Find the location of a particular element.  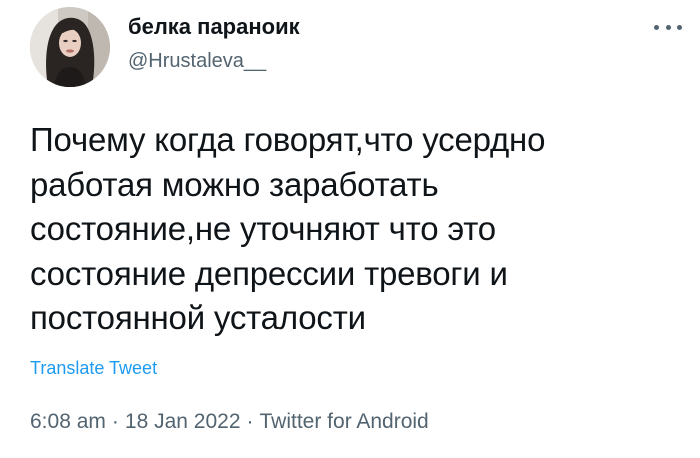

display-name: белка параноик is located at coordinates (214, 27).